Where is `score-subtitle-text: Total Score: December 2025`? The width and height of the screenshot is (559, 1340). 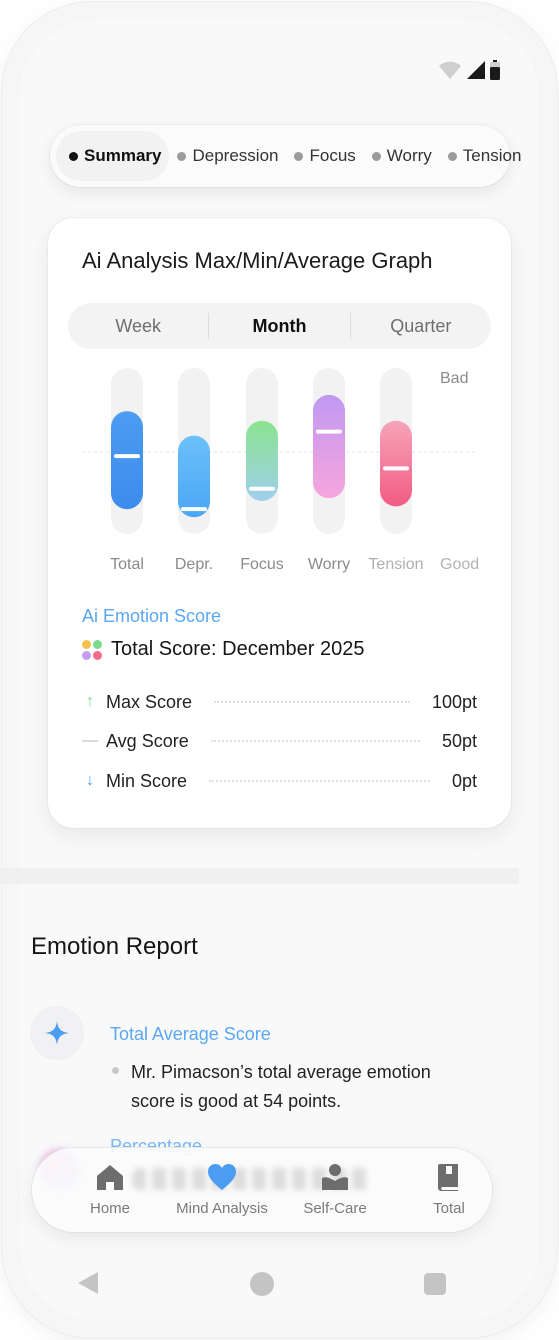
score-subtitle-text: Total Score: December 2025 is located at coordinates (238, 649).